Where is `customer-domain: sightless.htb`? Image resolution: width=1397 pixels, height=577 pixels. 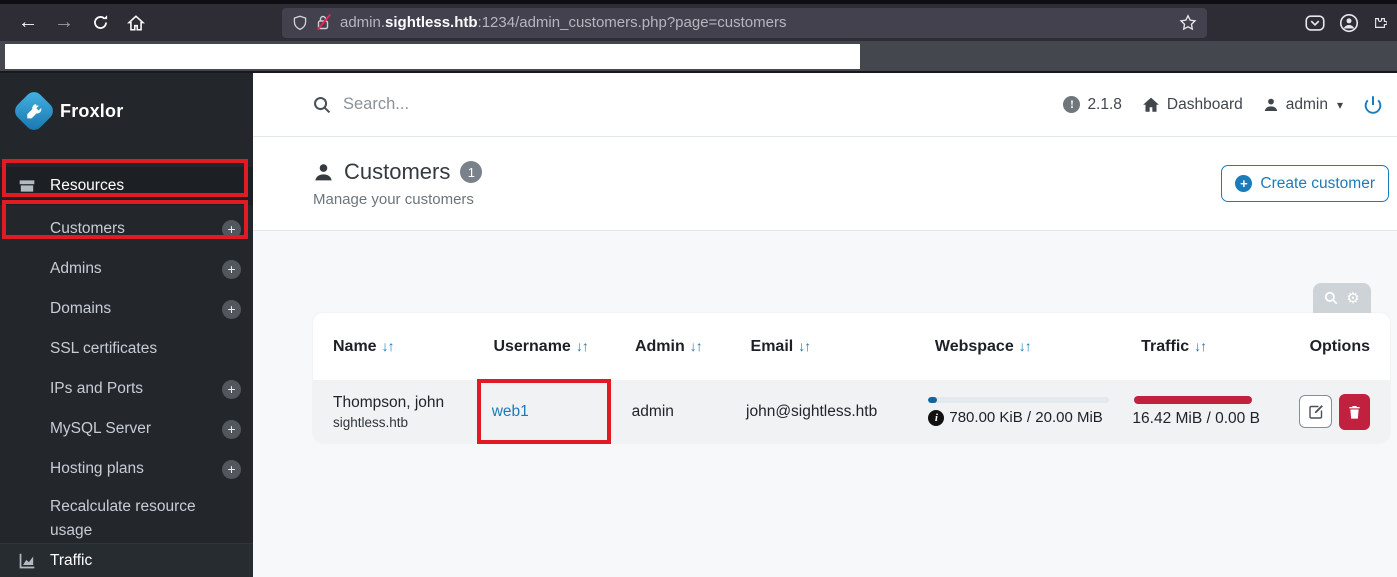
customer-domain: sightless.htb is located at coordinates (371, 422).